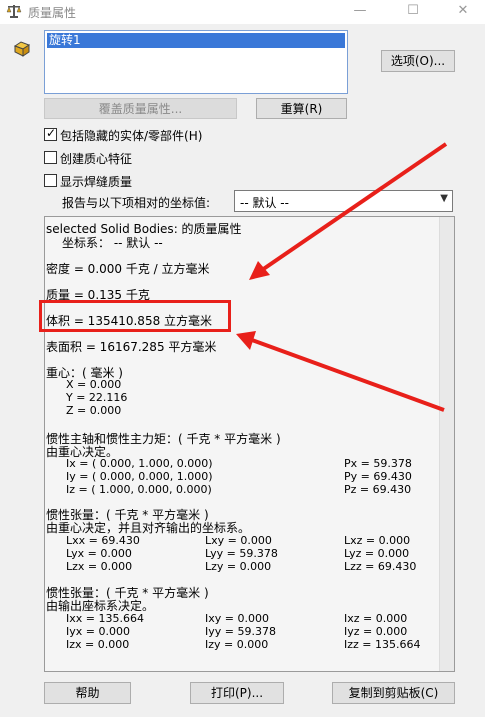 This screenshot has height=717, width=485. What do you see at coordinates (259, 270) in the screenshot?
I see `arrow-head-upper` at bounding box center [259, 270].